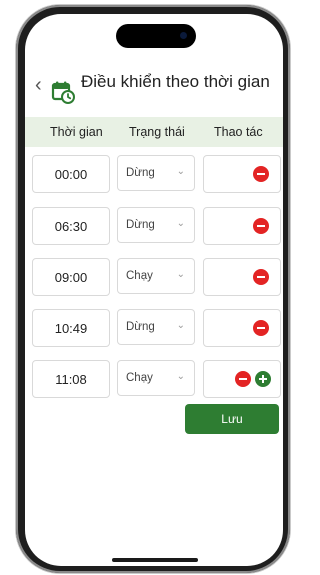  What do you see at coordinates (238, 132) in the screenshot?
I see `column-header-actions: Thao tác` at bounding box center [238, 132].